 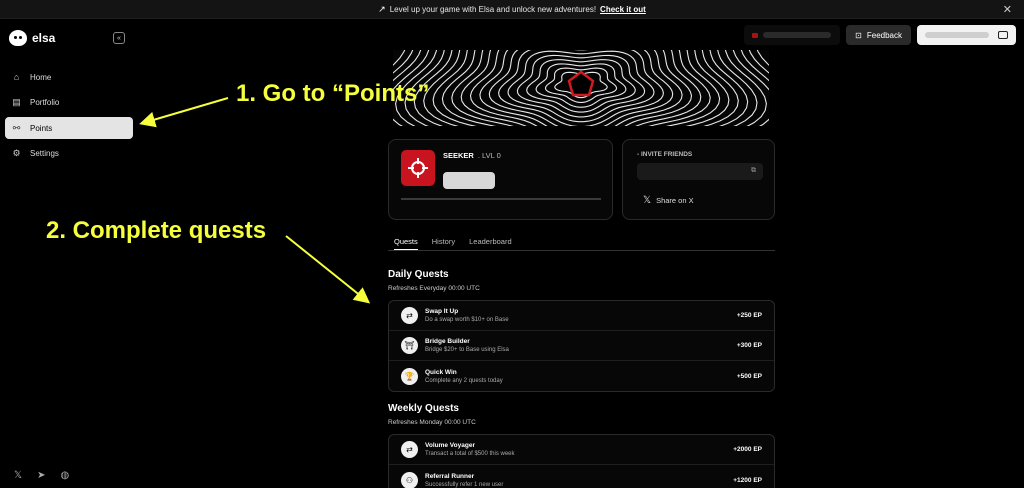 I want to click on arrow-to-points, so click(x=184, y=112).